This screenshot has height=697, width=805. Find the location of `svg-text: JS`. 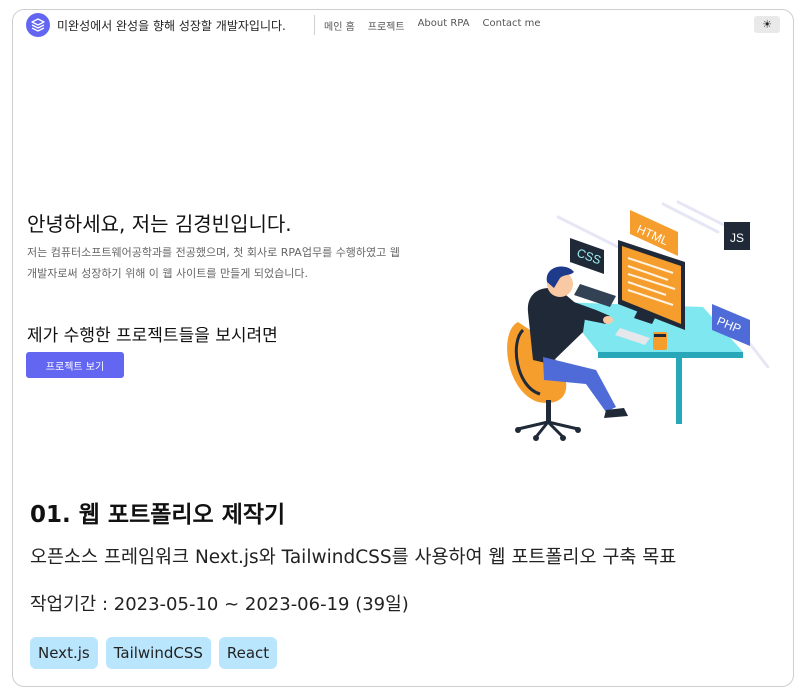

svg-text: JS is located at coordinates (737, 238).